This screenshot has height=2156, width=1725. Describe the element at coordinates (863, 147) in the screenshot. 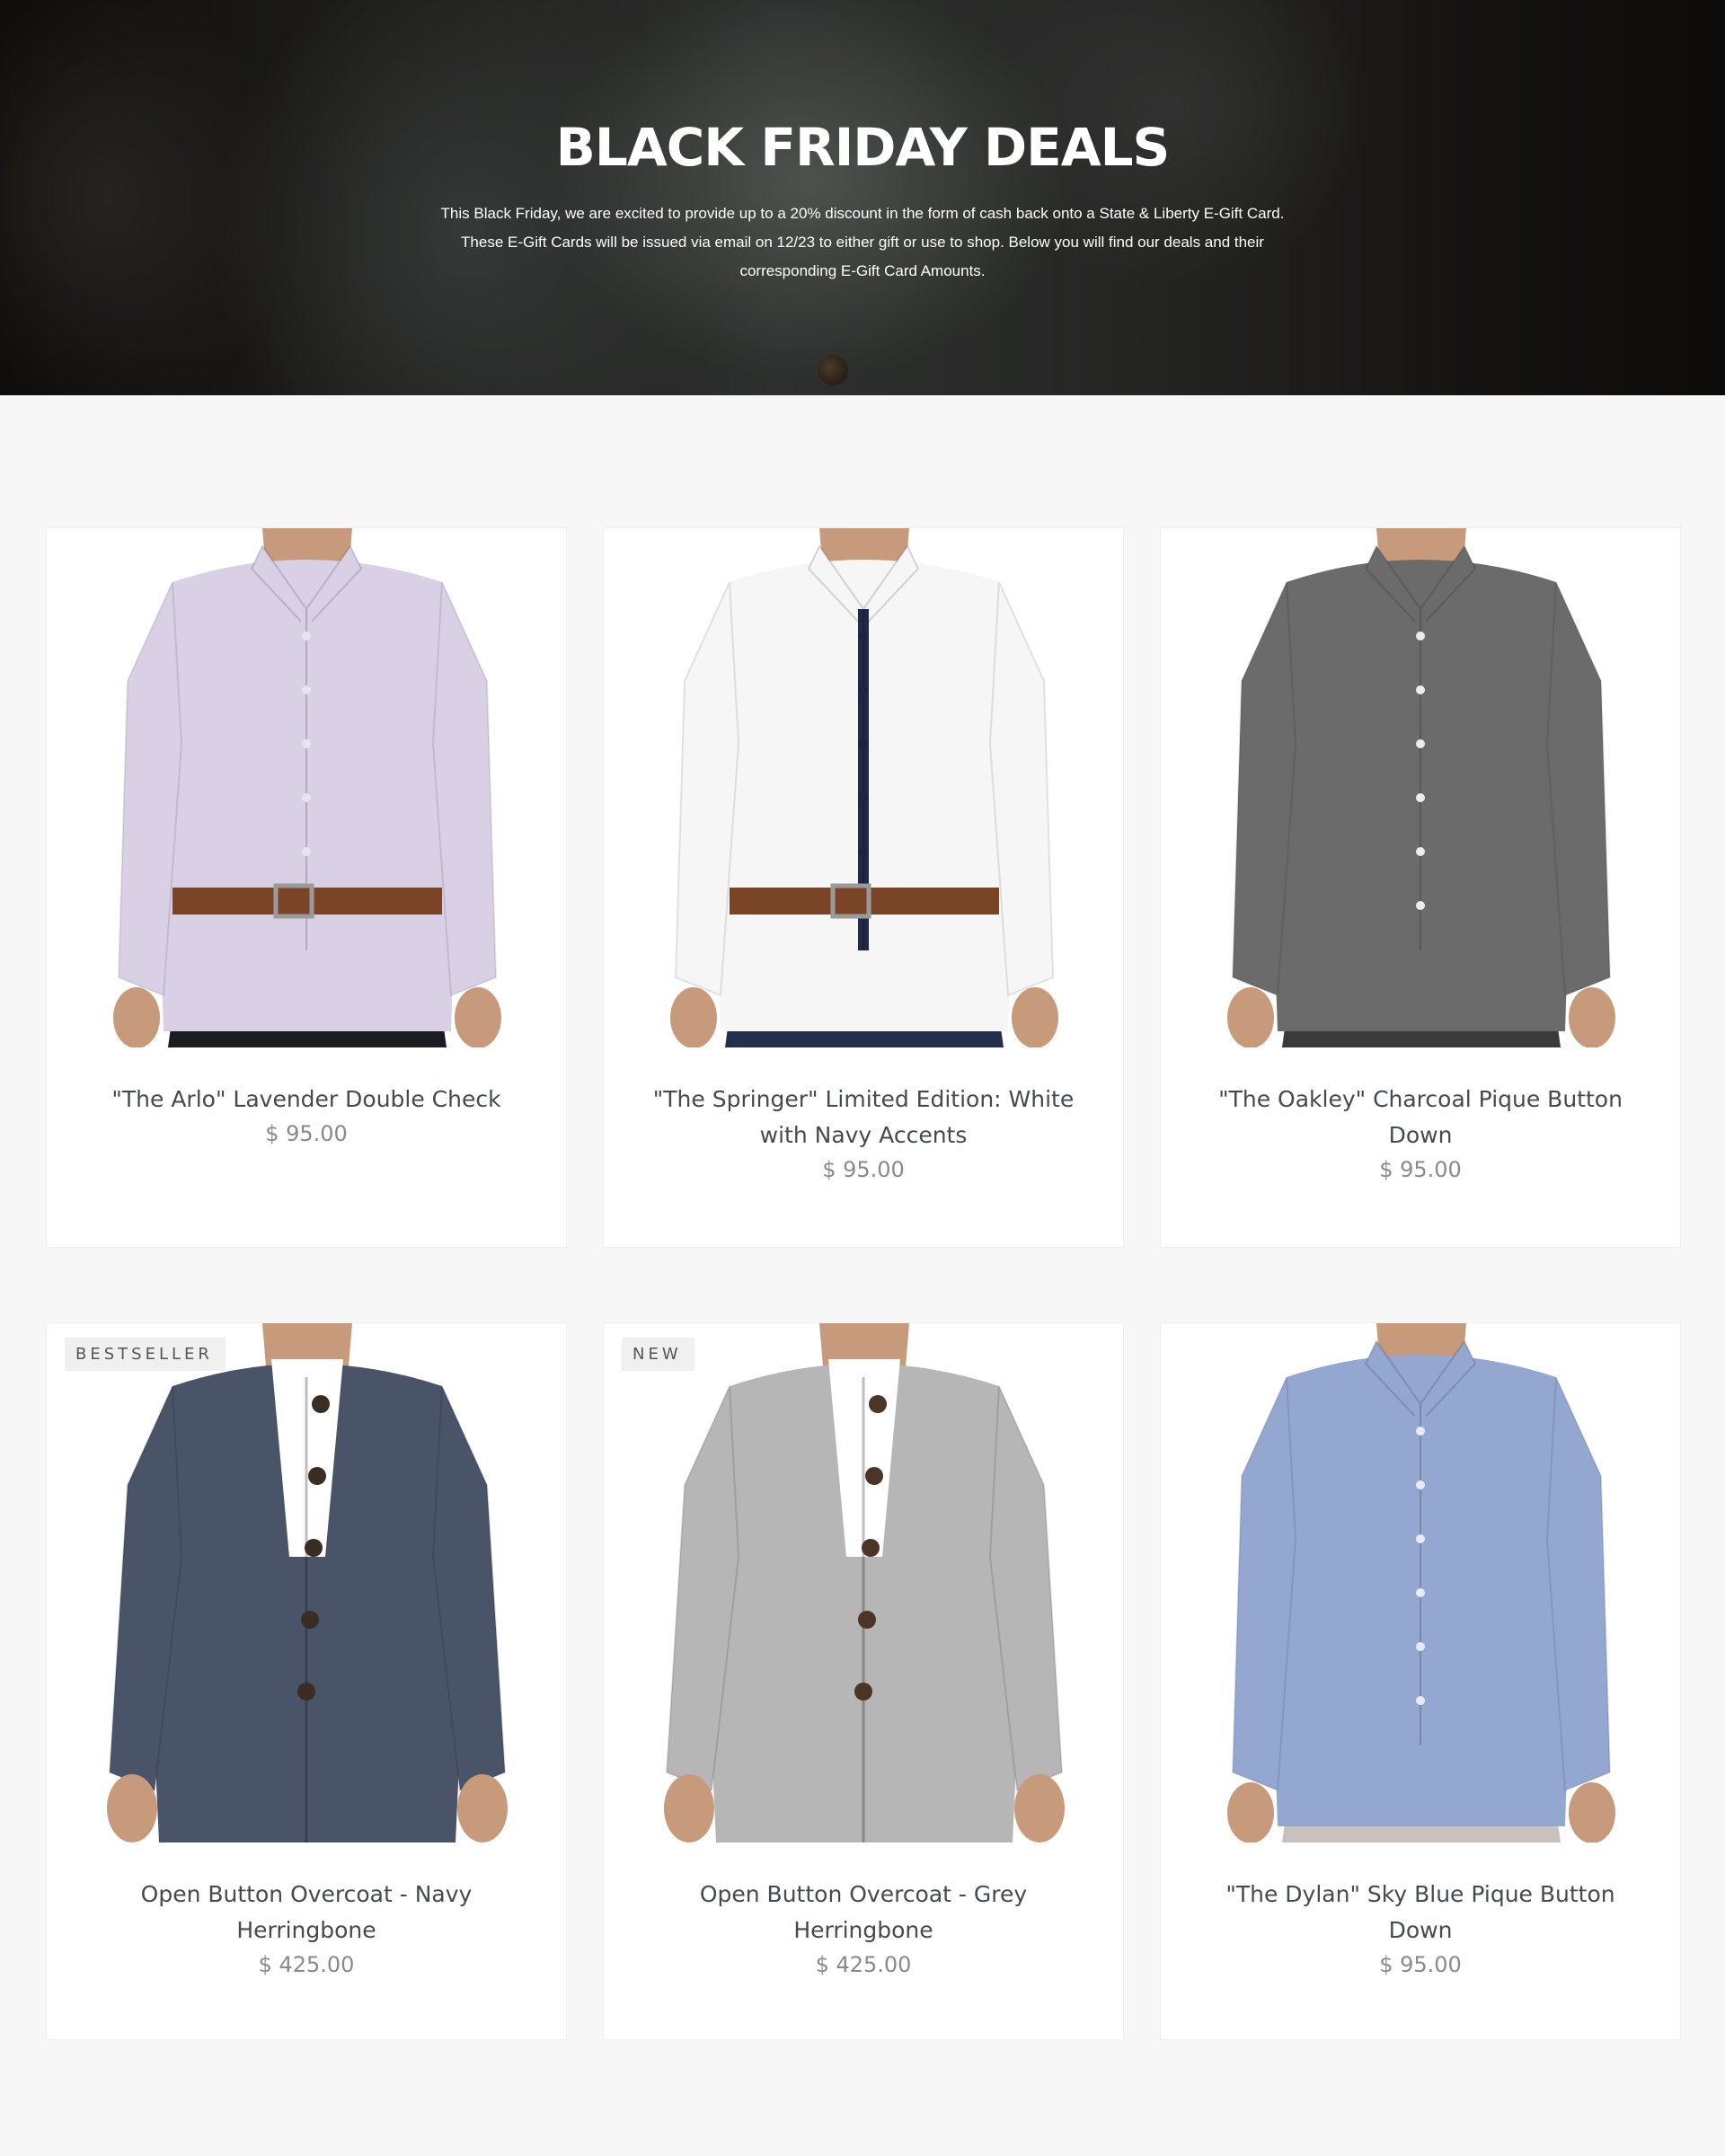

I see `page-title: BLACK FRIDAY DEALS` at that location.